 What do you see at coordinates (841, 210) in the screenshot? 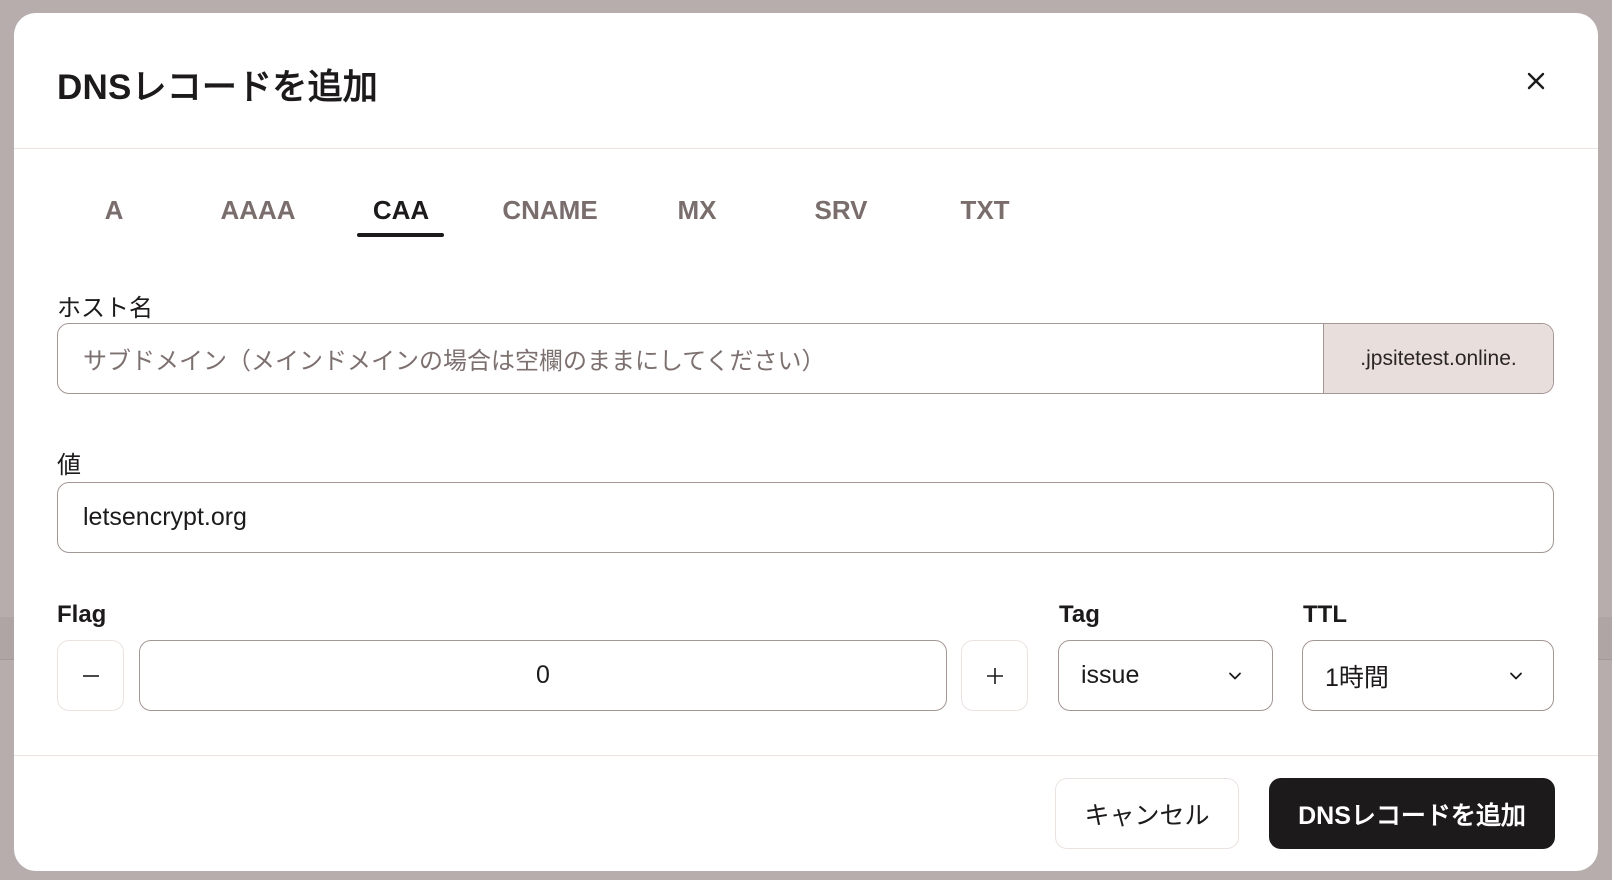
I see `tab-srv: SRV` at bounding box center [841, 210].